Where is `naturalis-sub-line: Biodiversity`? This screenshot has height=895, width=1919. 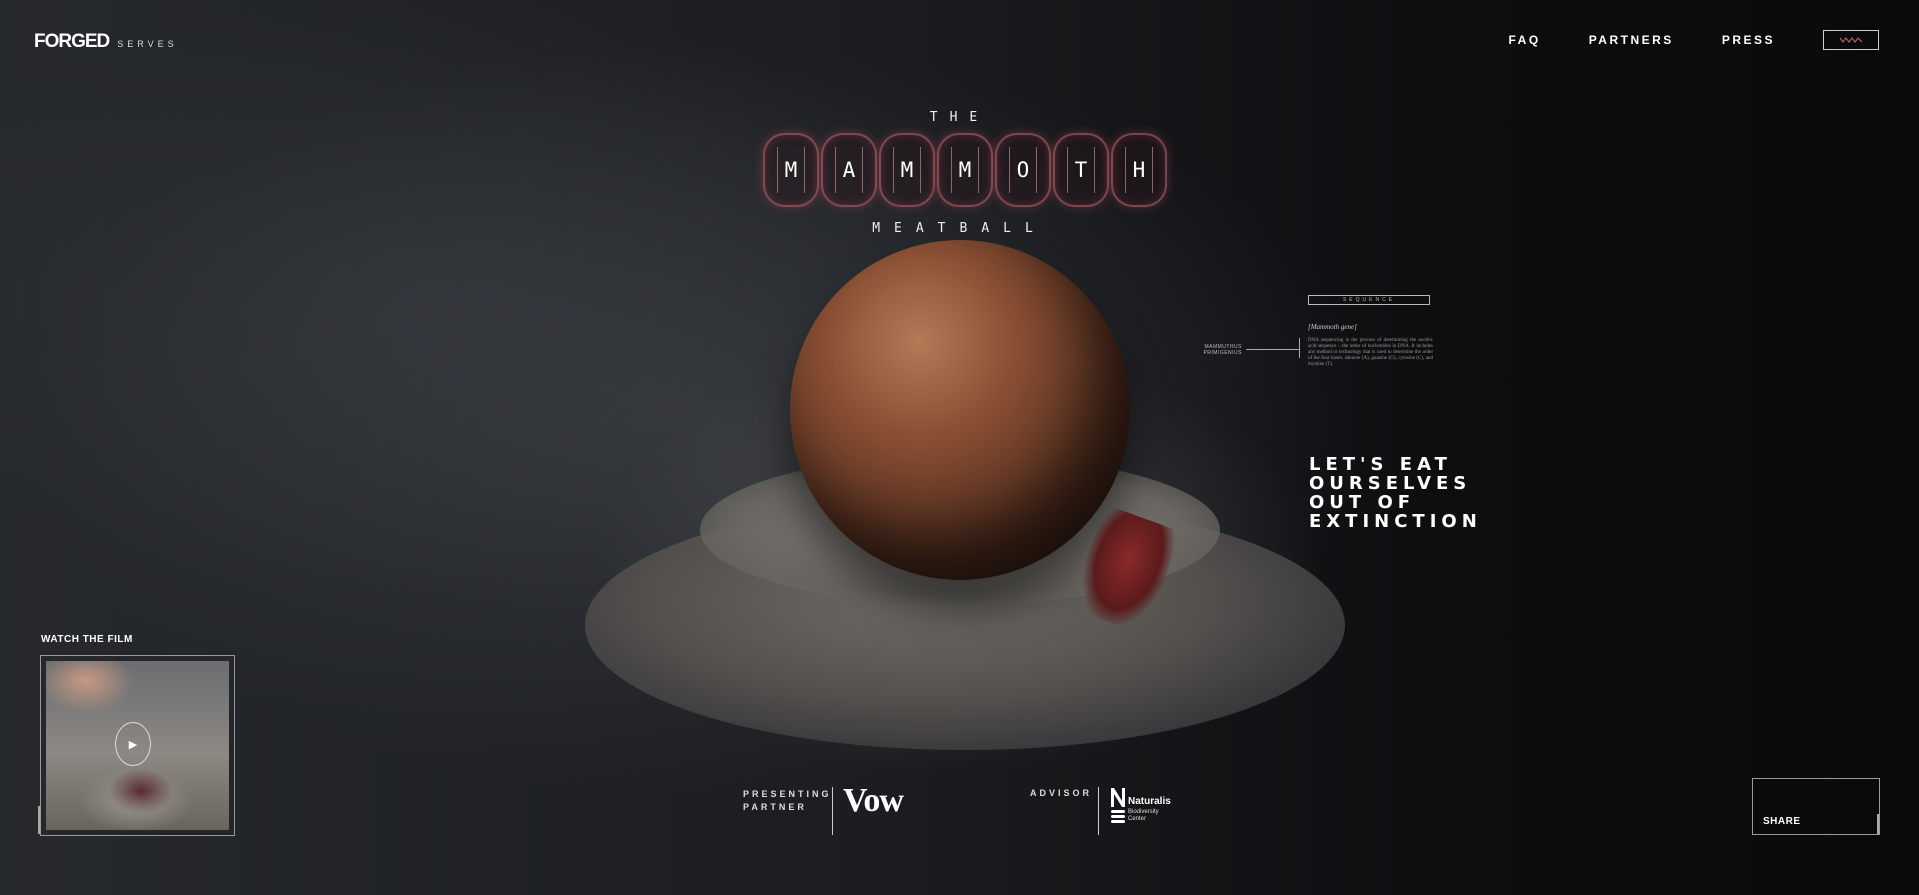 naturalis-sub-line: Biodiversity is located at coordinates (1143, 812).